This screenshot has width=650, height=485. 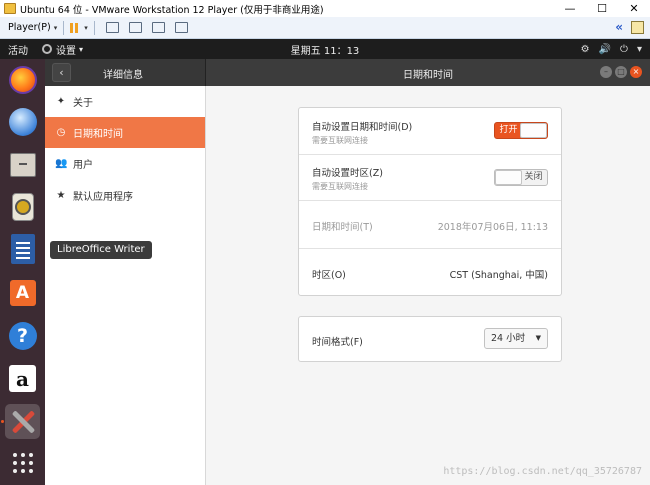 I want to click on files-icon, so click(x=22, y=164).